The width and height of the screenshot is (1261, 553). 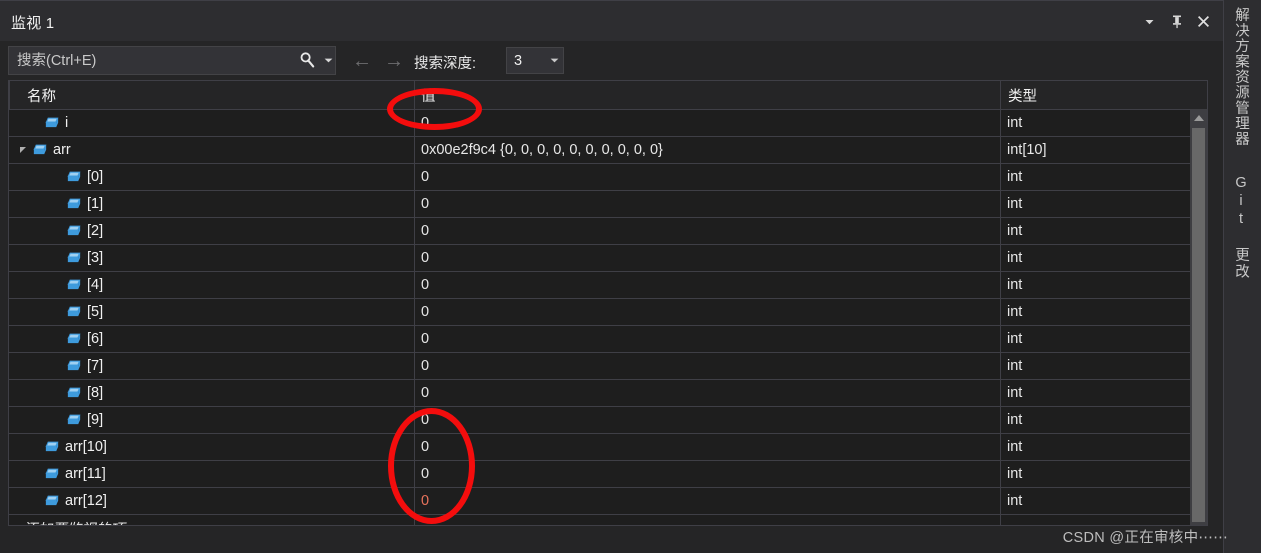 I want to click on row-name-text: [5], so click(x=95, y=312).